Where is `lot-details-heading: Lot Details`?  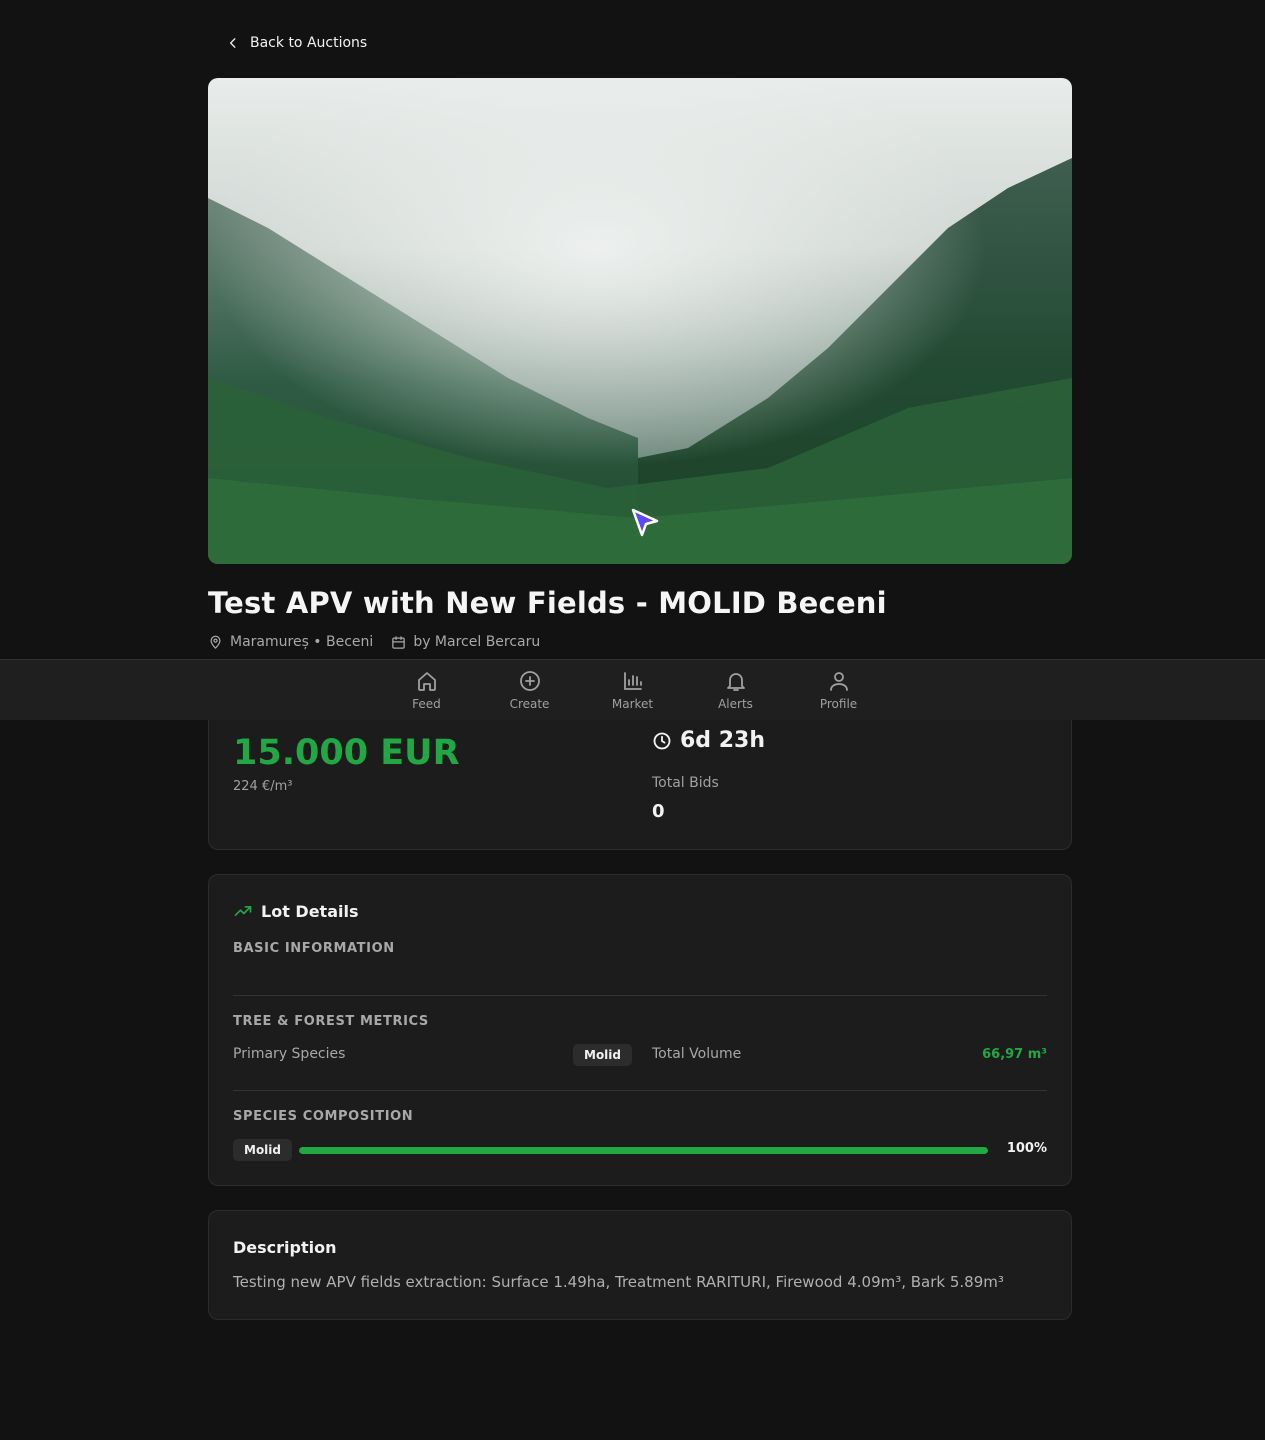 lot-details-heading: Lot Details is located at coordinates (295, 911).